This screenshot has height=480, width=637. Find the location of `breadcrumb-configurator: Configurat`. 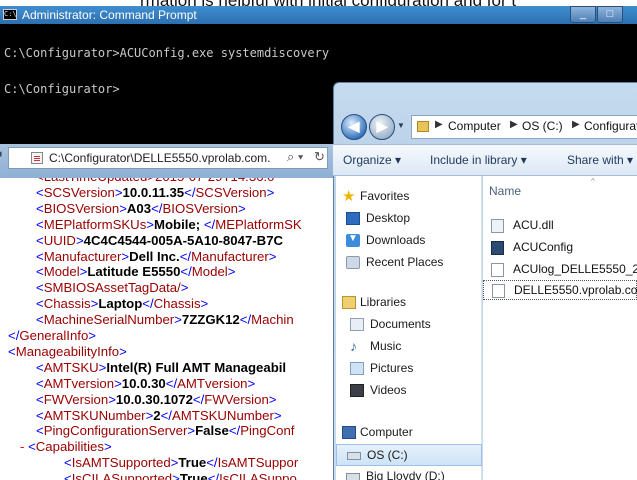

breadcrumb-configurator: Configurat is located at coordinates (610, 126).